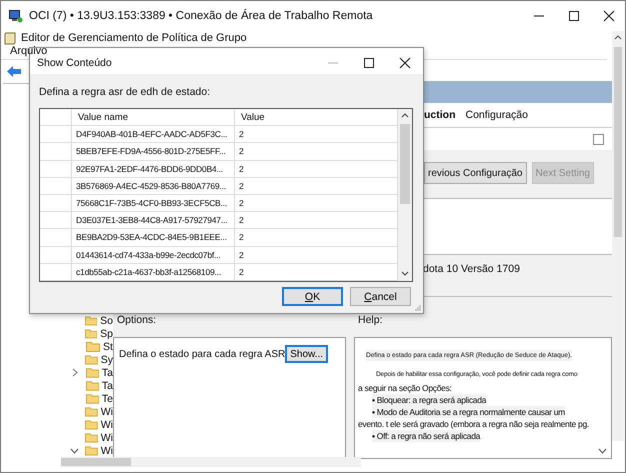  I want to click on help-label: Help:, so click(370, 320).